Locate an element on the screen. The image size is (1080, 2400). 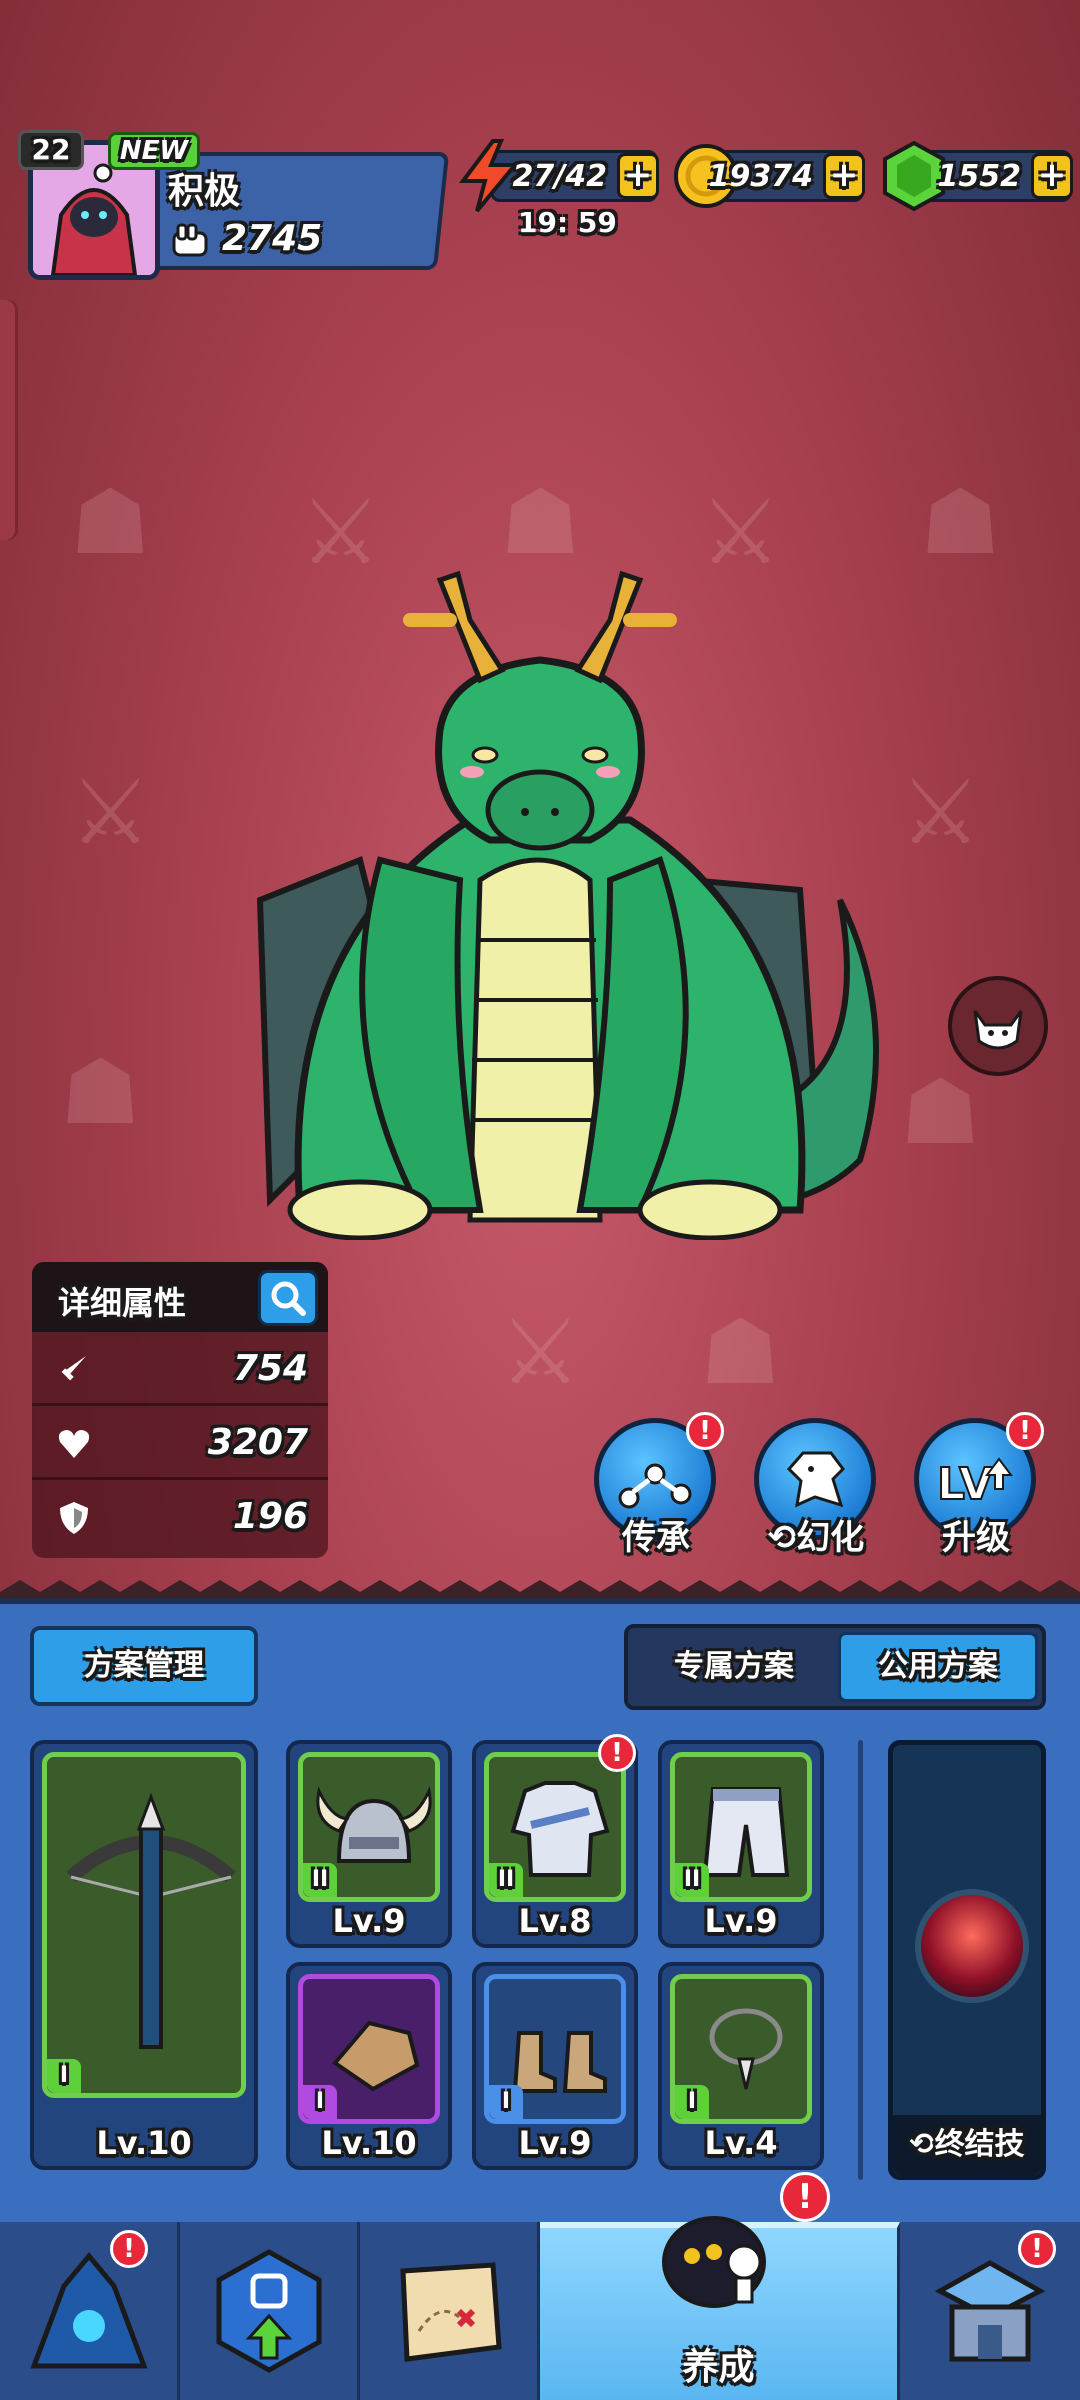
boots-level: Lv.9 is located at coordinates (555, 2143).